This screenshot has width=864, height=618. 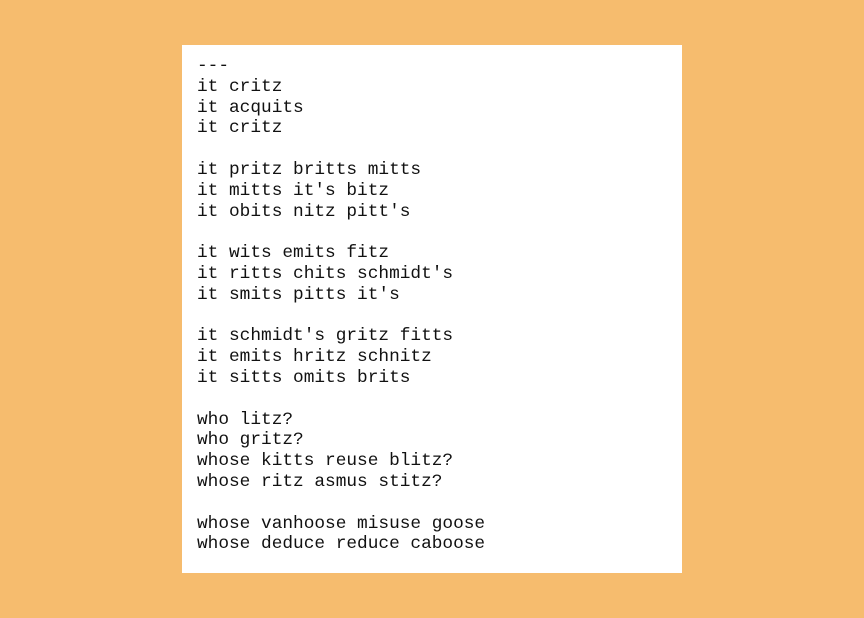 I want to click on poem-line: it sitts omits brits, so click(x=304, y=377).